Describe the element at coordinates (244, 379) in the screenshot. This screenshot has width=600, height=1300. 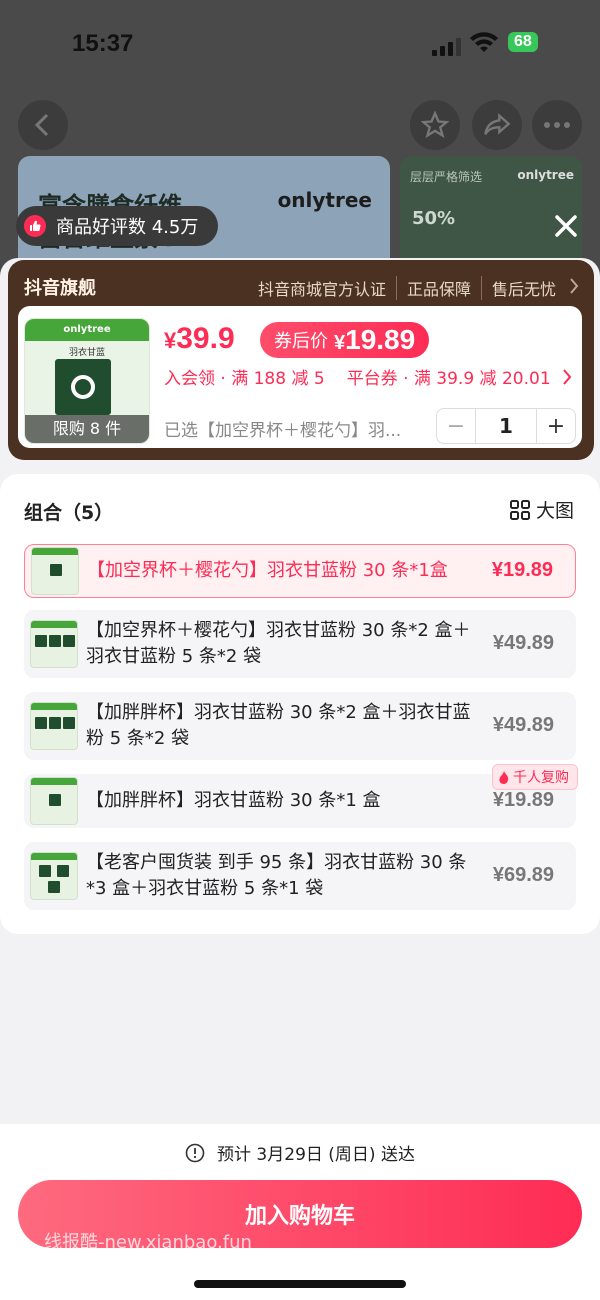
I see `member-promo: 入会领 · 满 188 减 5` at that location.